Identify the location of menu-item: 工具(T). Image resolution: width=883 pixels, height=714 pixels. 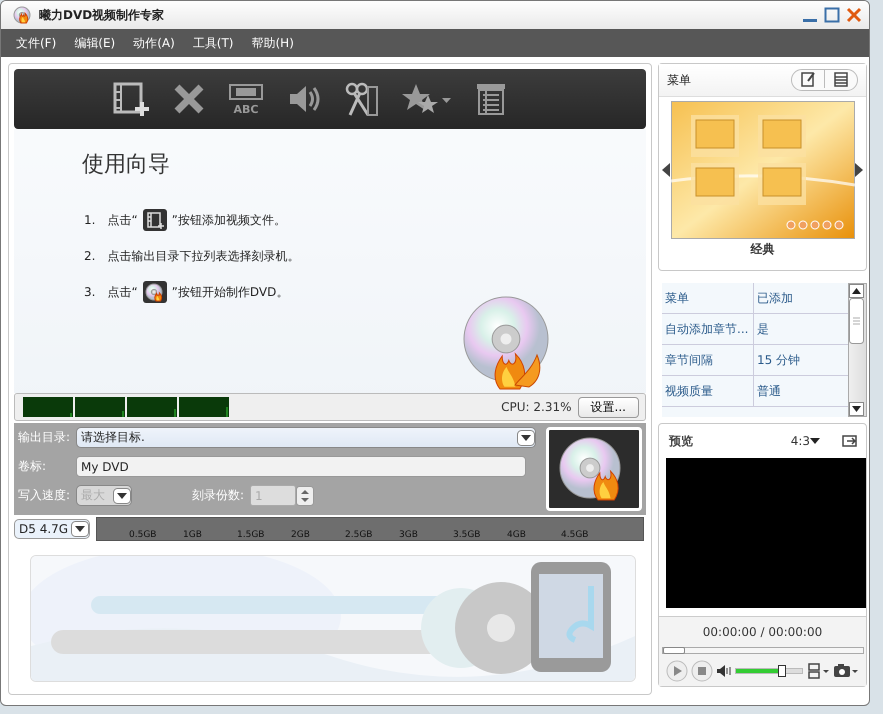
(213, 43).